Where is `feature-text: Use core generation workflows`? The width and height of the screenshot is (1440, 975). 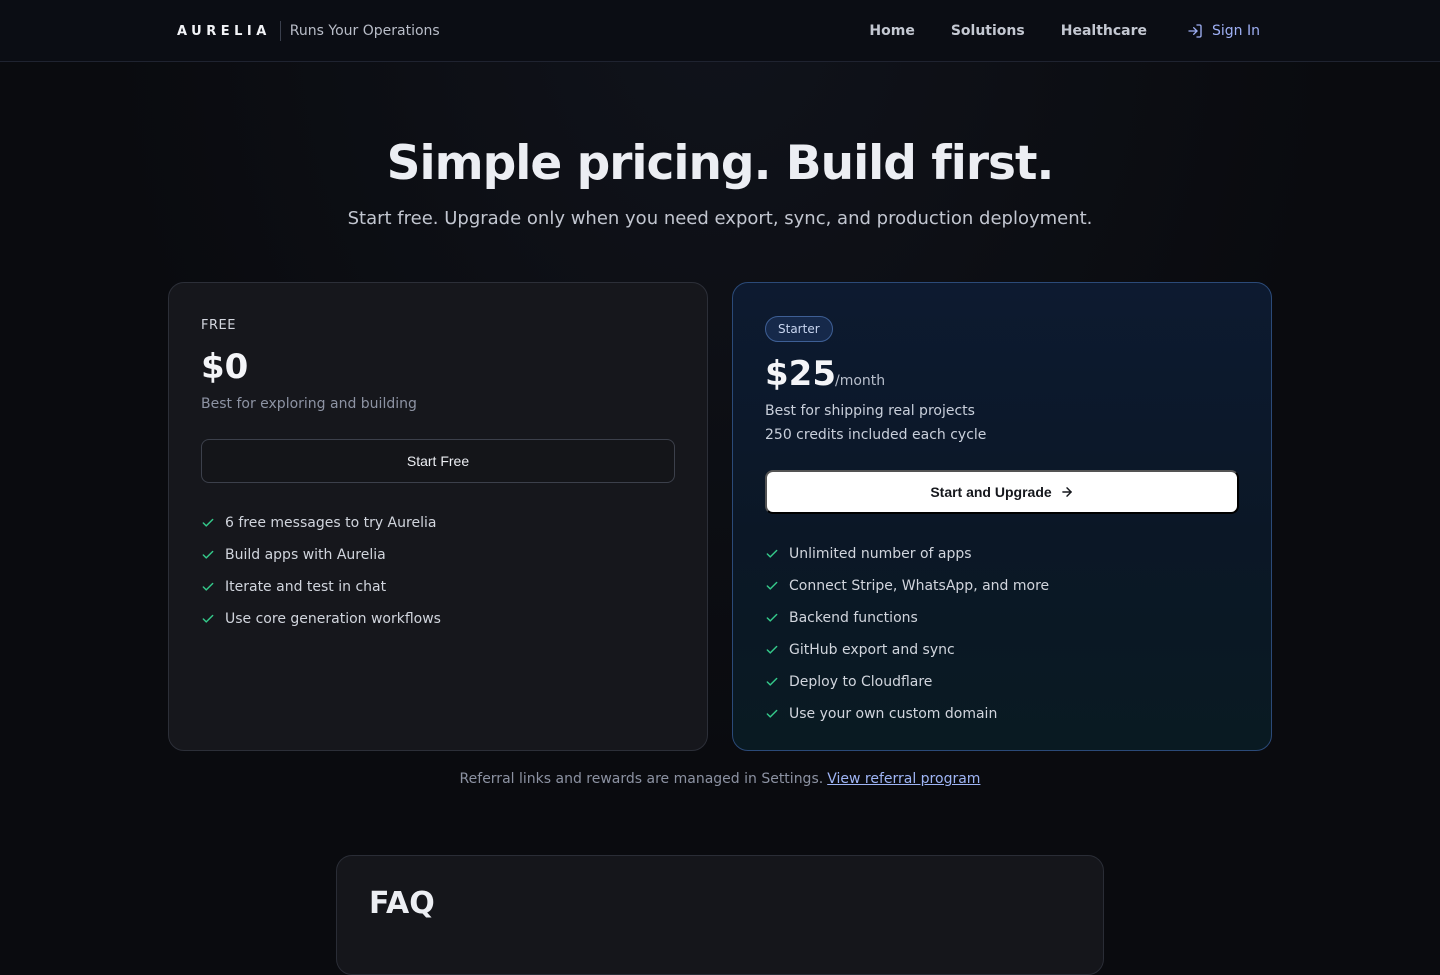
feature-text: Use core generation workflows is located at coordinates (333, 619).